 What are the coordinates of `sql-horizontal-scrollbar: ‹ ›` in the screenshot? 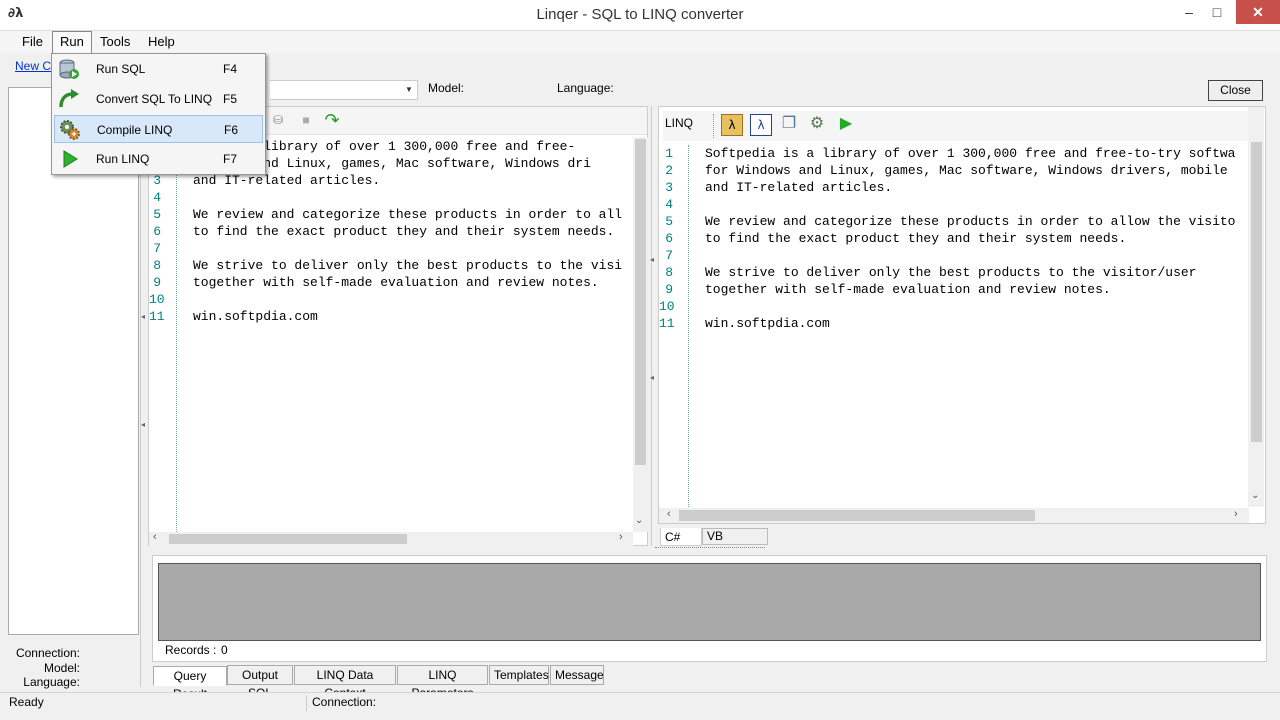 It's located at (391, 538).